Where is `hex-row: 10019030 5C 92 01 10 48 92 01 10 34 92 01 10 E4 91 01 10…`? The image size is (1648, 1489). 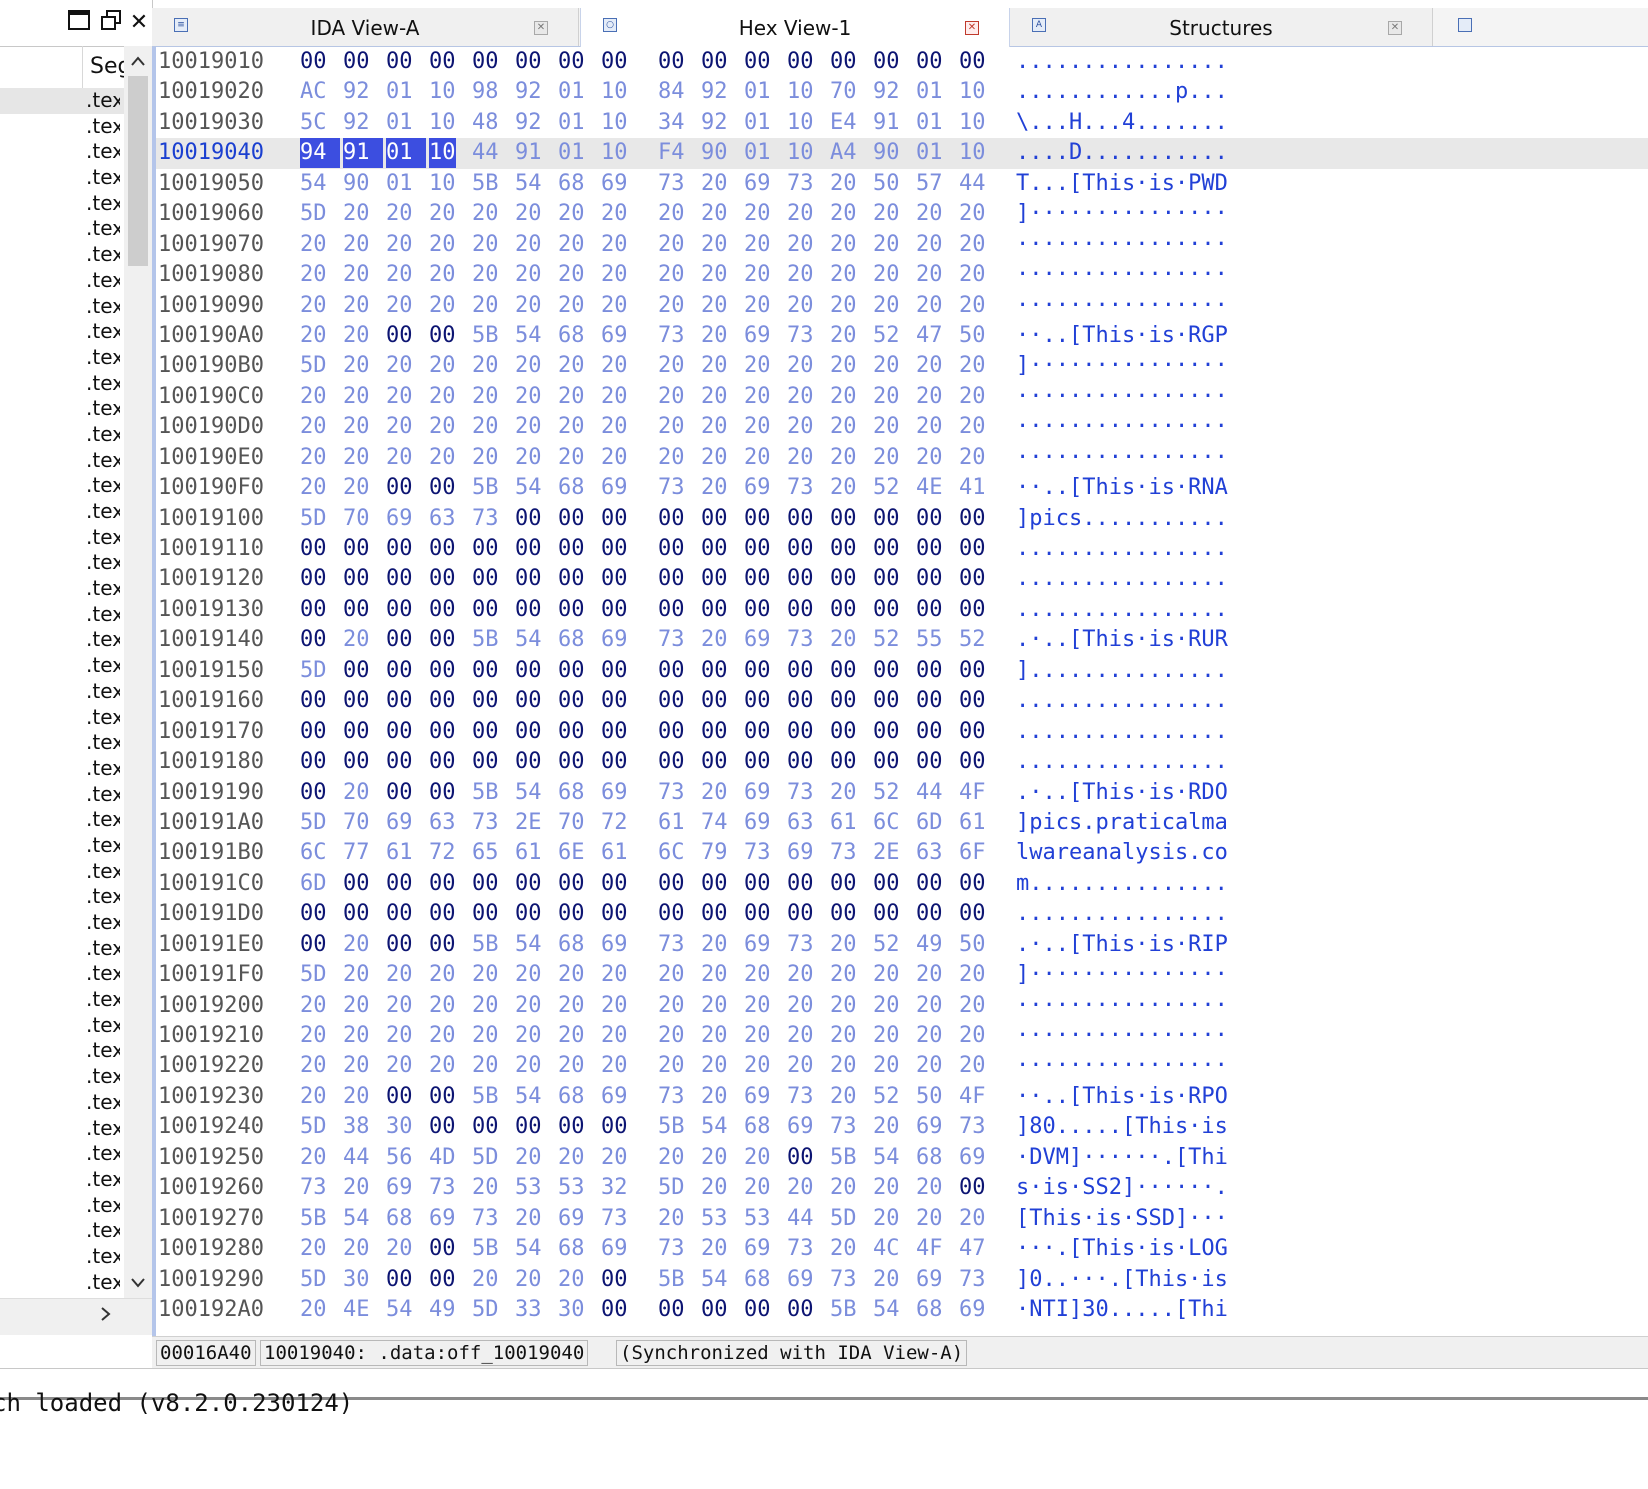 hex-row: 10019030 5C 92 01 10 48 92 01 10 34 92 01 10 E4 91 01 10… is located at coordinates (902, 123).